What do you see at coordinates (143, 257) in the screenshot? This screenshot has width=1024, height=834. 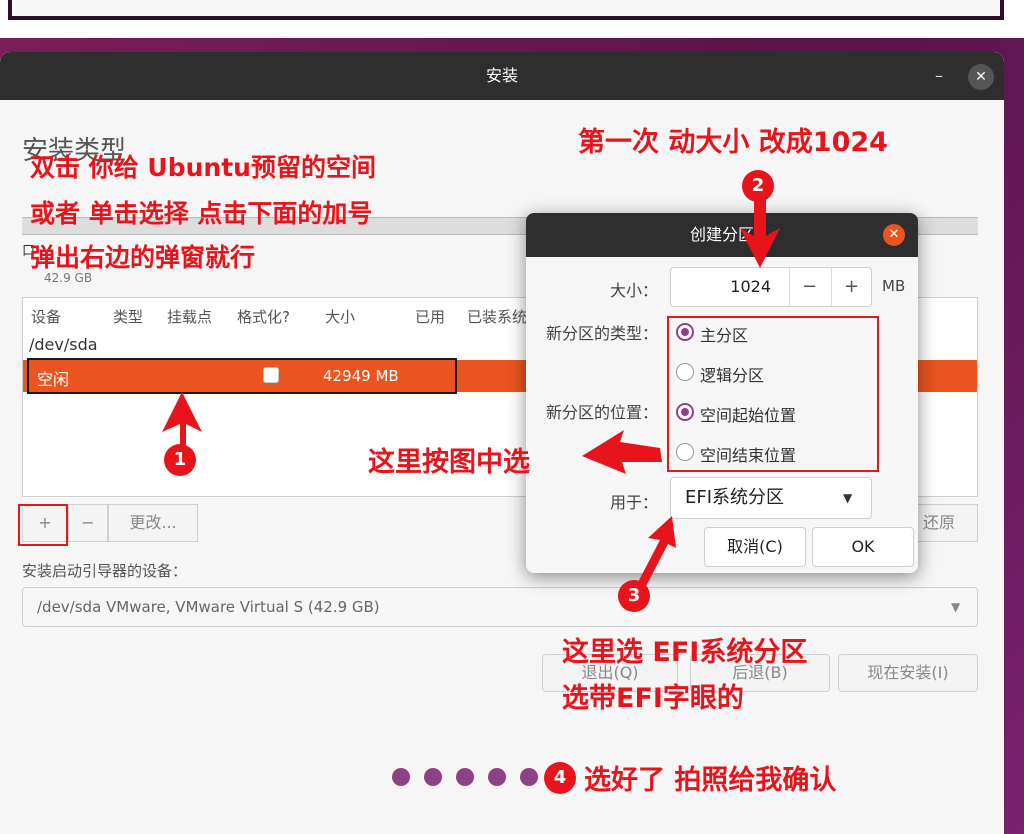 I see `instruction-line-3: 弹出右边的弹窗就行` at bounding box center [143, 257].